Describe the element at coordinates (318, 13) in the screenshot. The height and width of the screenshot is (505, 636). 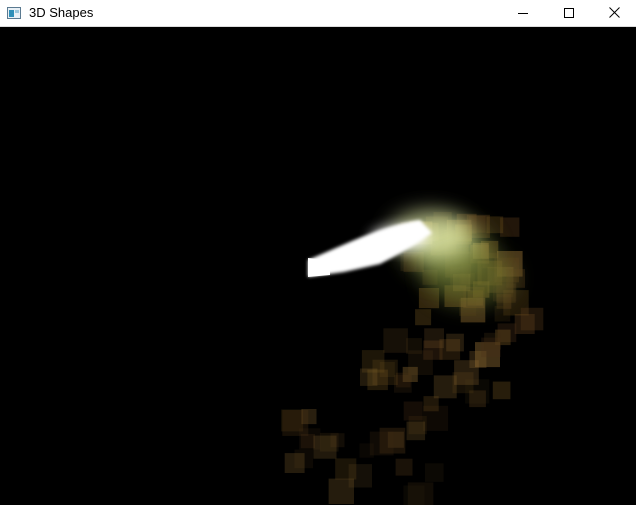
I see `title-bar: 3D Shapes` at that location.